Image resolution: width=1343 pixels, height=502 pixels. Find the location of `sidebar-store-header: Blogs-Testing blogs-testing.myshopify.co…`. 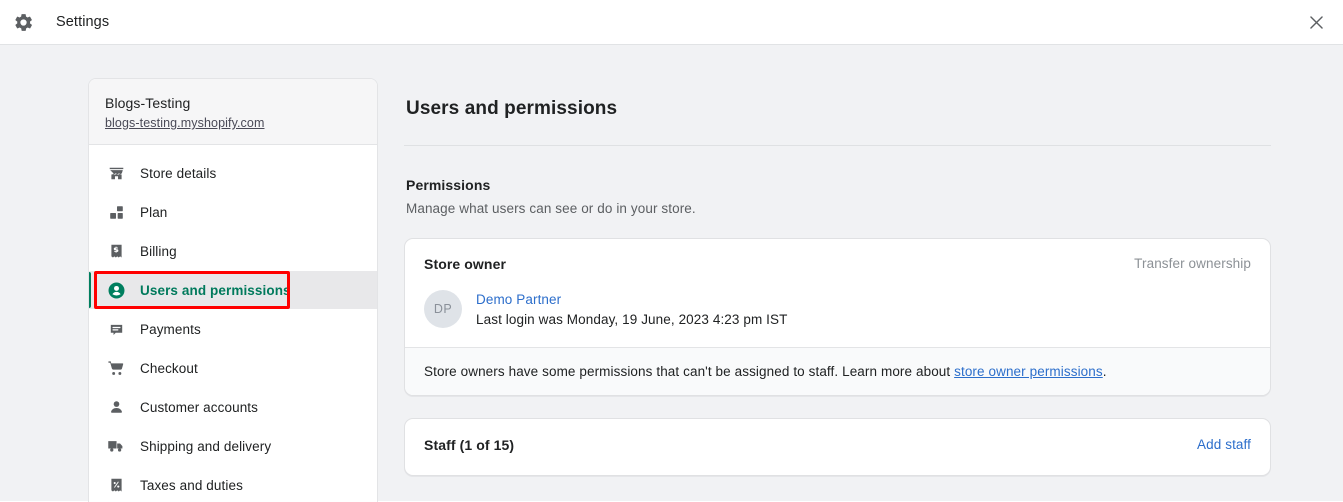

sidebar-store-header: Blogs-Testing blogs-testing.myshopify.co… is located at coordinates (233, 112).